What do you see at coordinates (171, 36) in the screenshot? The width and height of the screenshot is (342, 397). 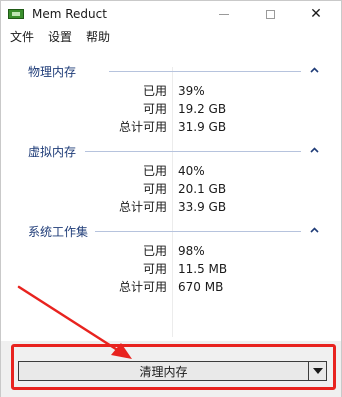 I see `menu-bar: 文件 设置 帮助` at bounding box center [171, 36].